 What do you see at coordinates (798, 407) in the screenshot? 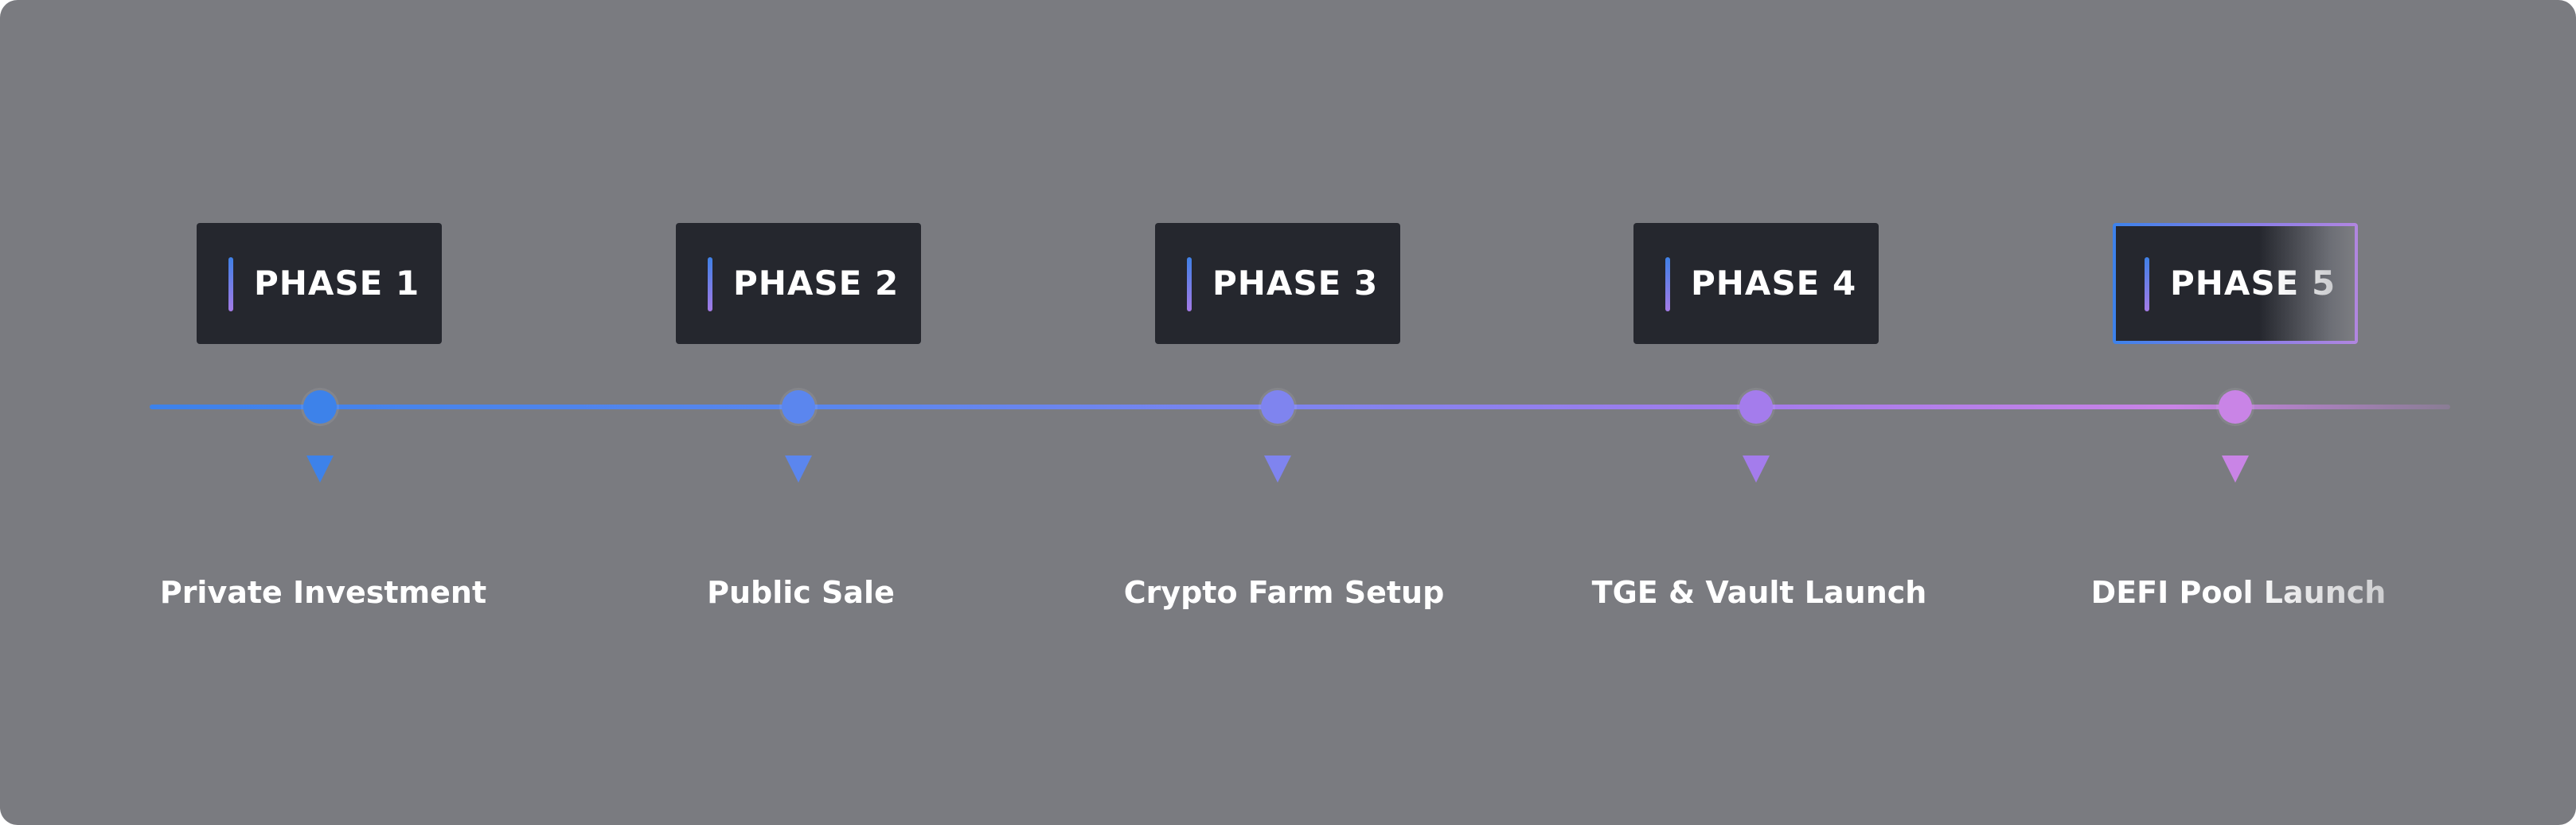
I see `phase-2-dot` at bounding box center [798, 407].